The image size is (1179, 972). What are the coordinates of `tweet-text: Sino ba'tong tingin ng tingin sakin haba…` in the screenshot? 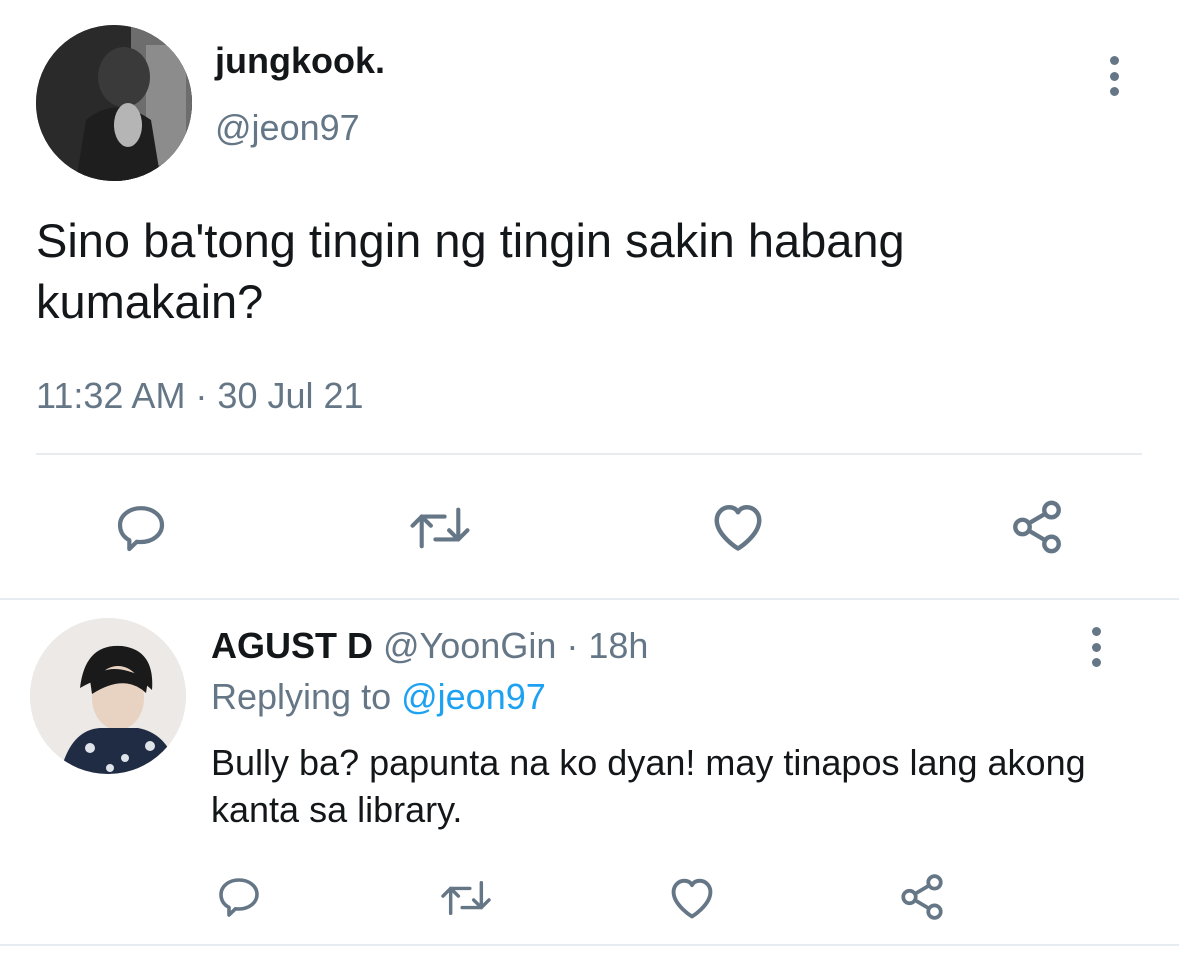 It's located at (470, 271).